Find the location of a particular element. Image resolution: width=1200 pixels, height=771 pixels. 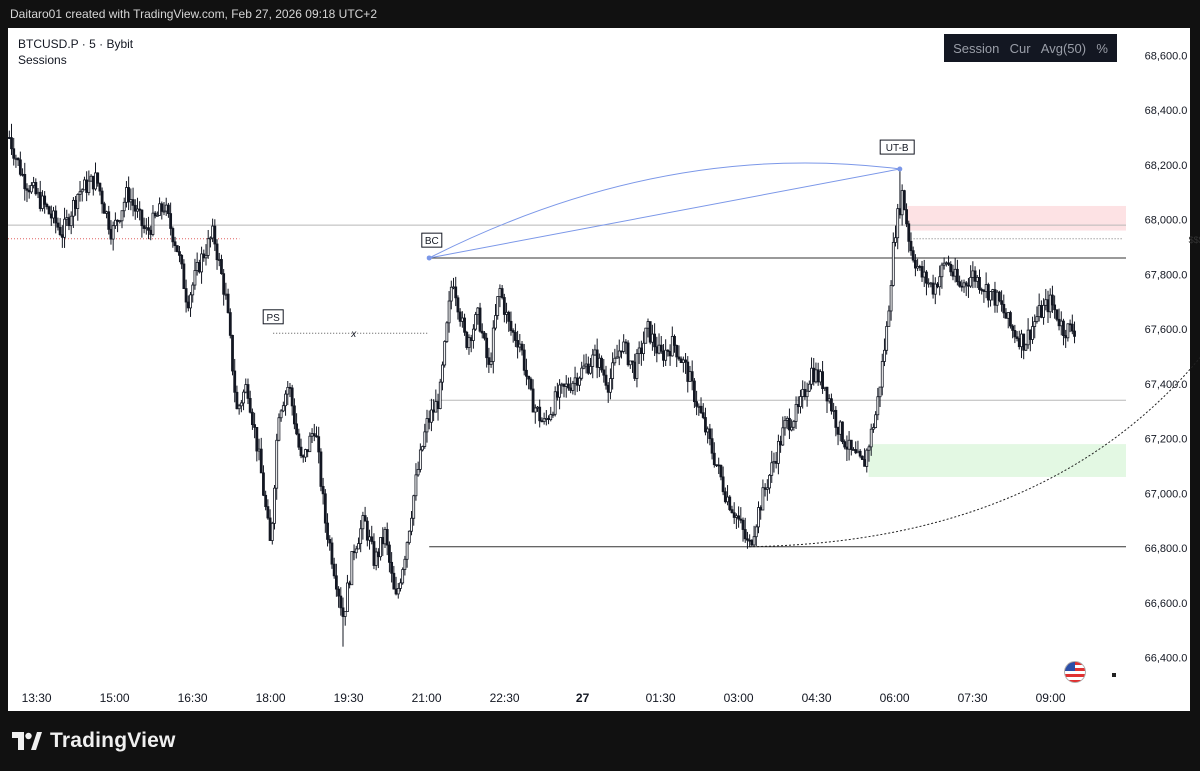

session-column-header: Session is located at coordinates (976, 48).